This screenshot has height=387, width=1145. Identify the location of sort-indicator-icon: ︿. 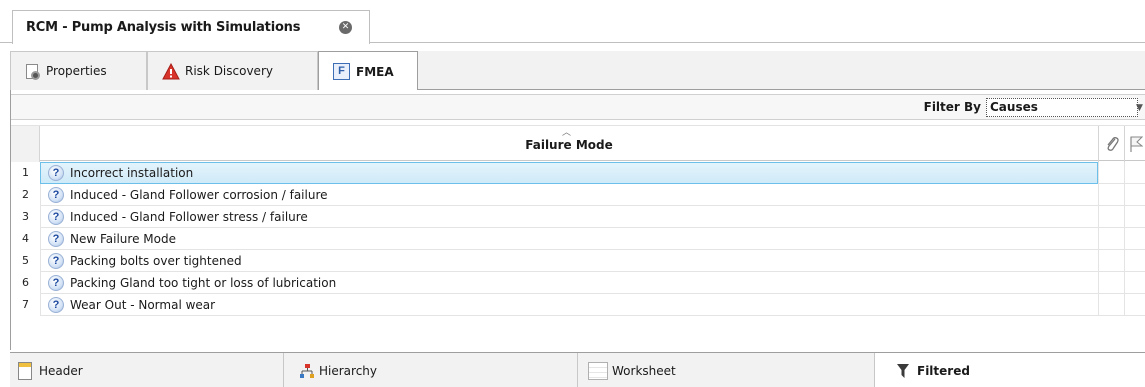
(567, 133).